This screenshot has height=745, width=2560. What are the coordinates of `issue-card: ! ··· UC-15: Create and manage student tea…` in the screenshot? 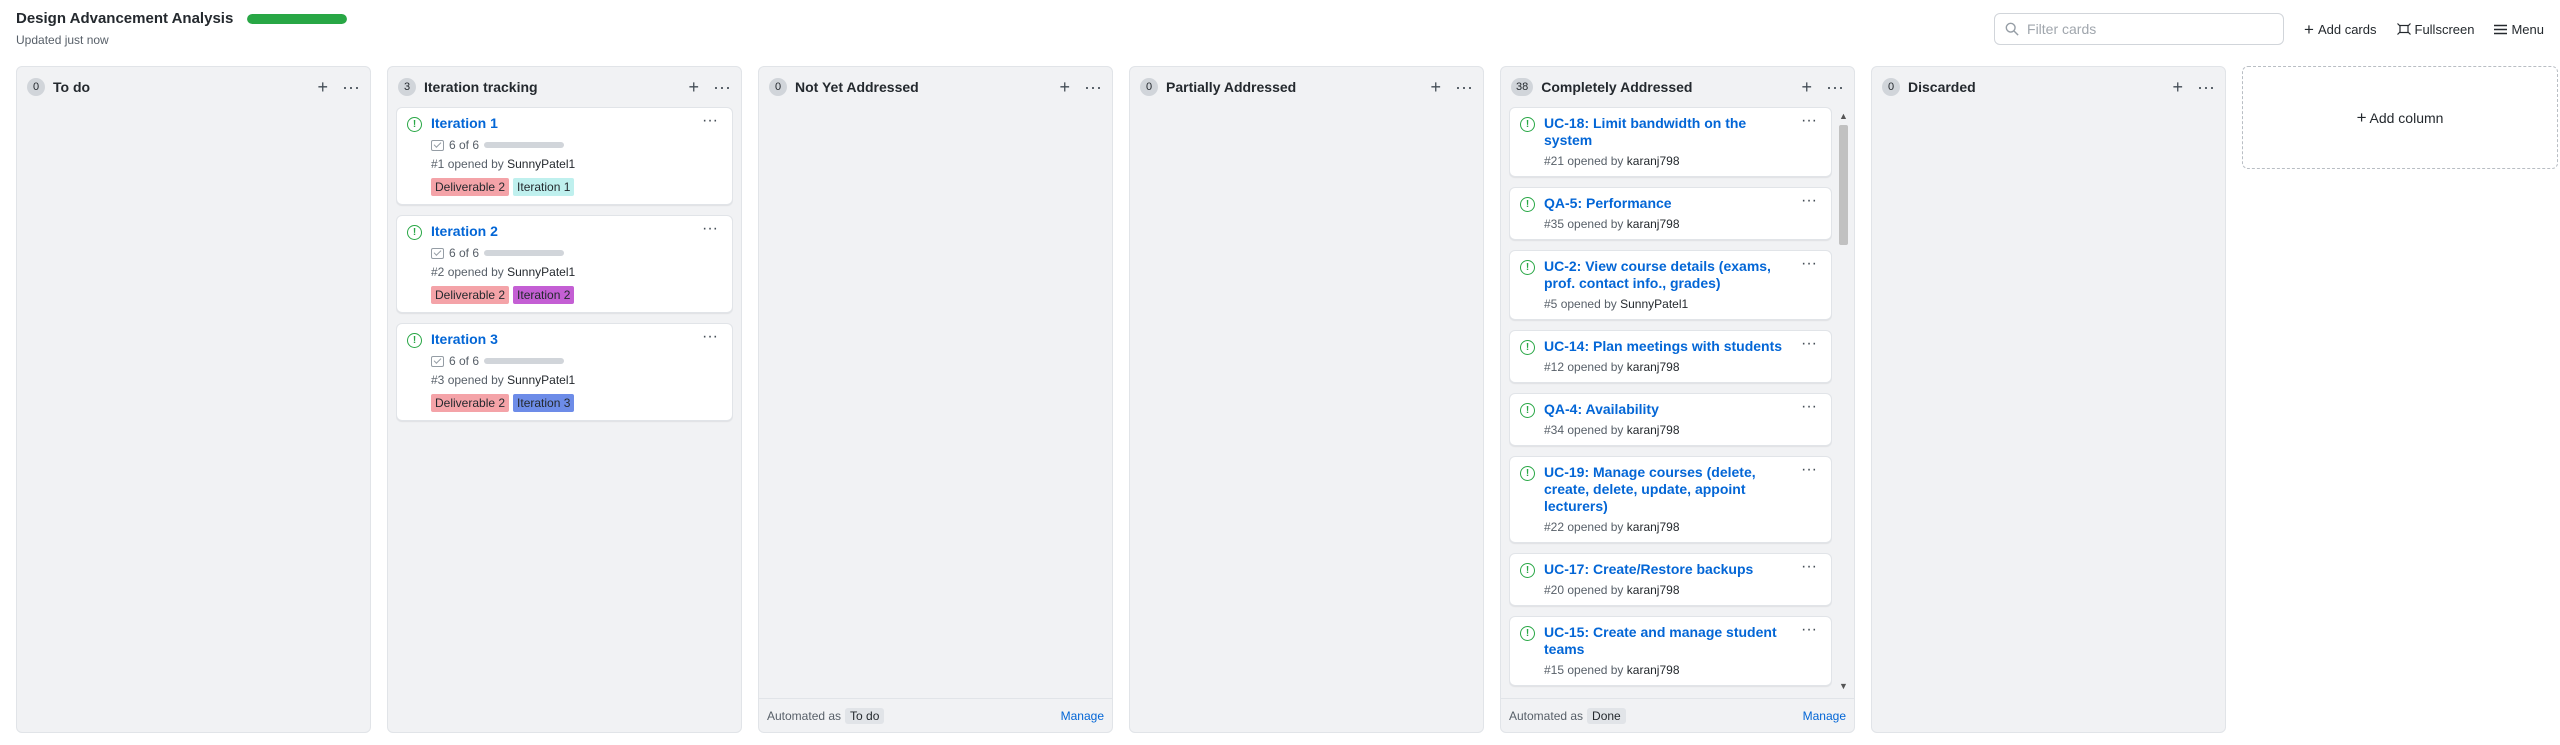 It's located at (1670, 651).